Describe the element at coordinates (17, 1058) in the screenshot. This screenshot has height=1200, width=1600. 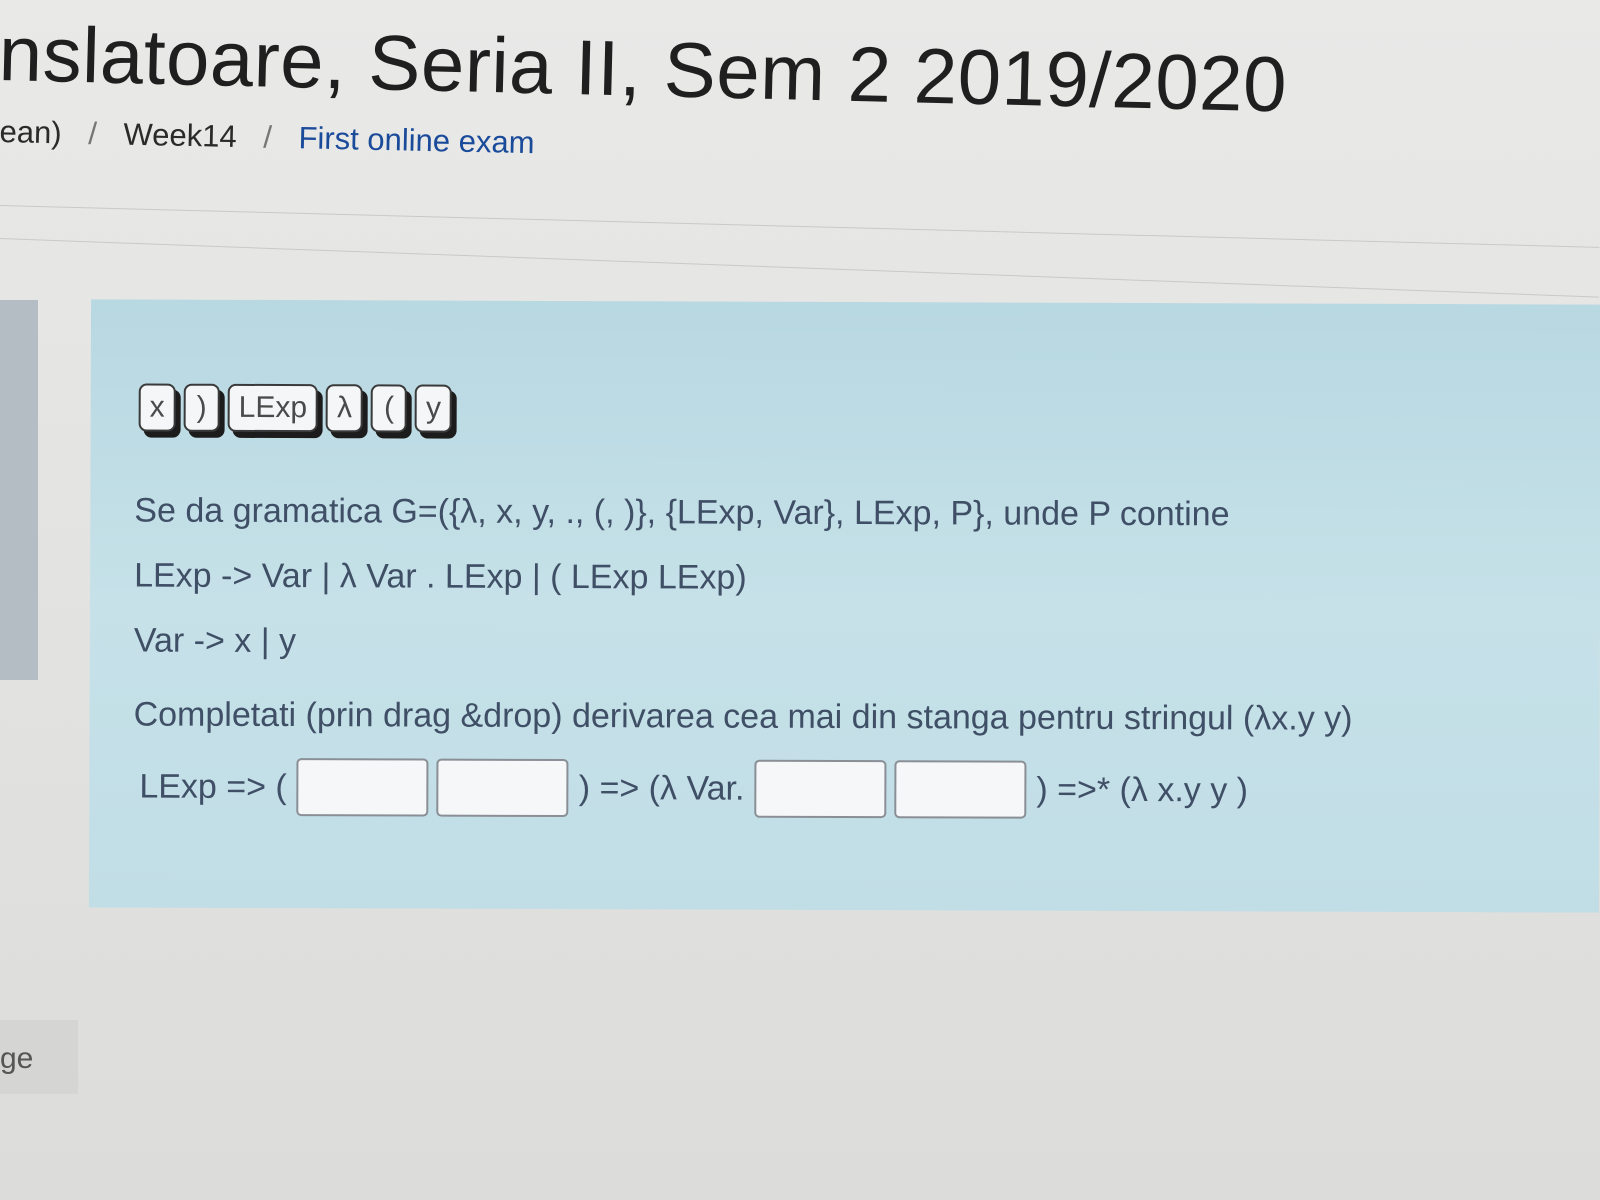
I see `sidebar-nav-label: ge` at that location.